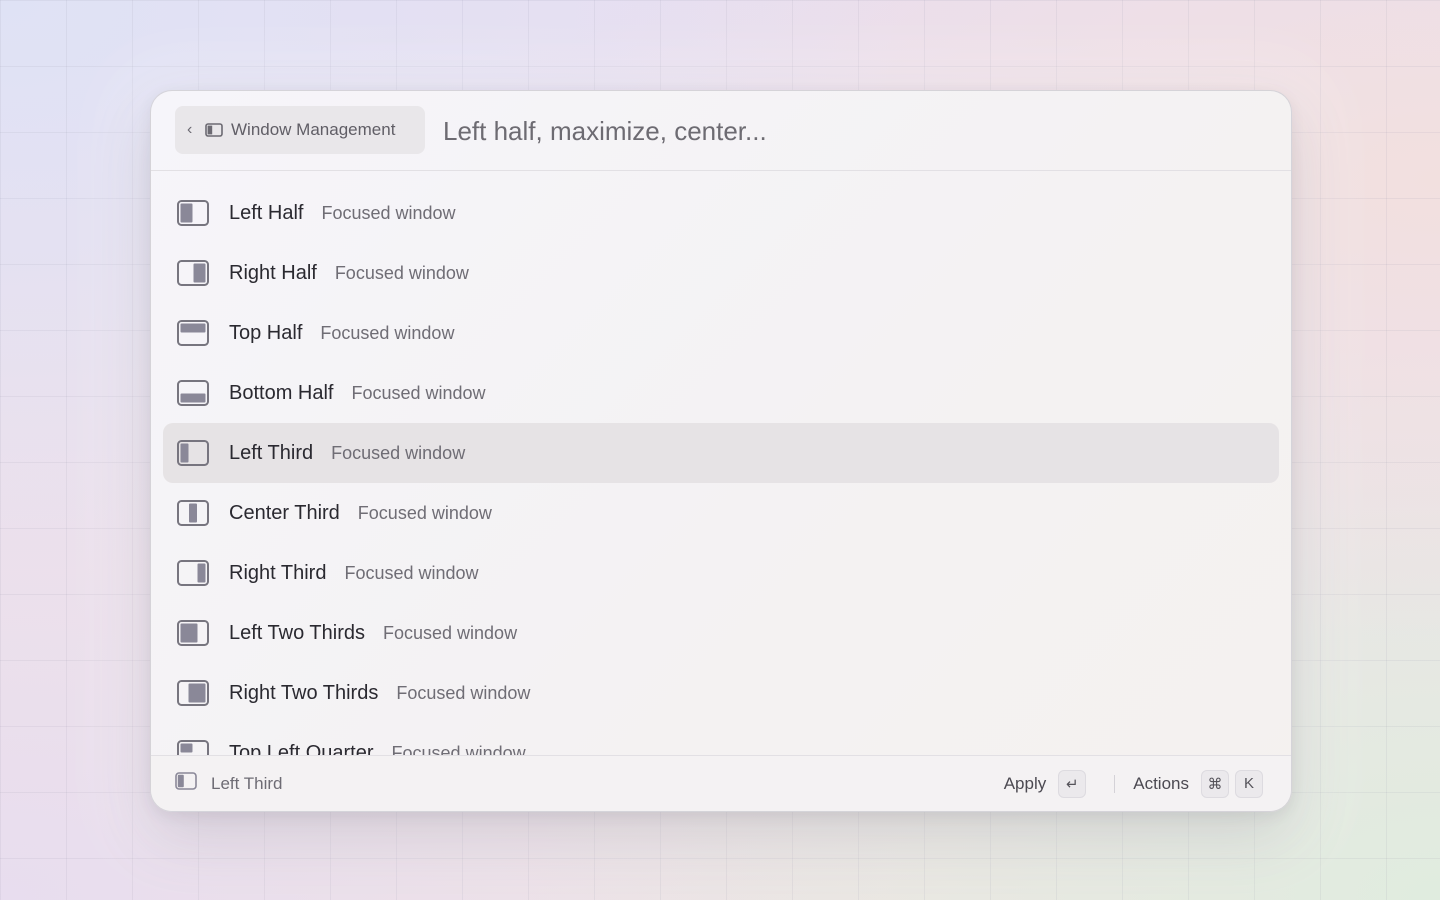 This screenshot has height=900, width=1440. I want to click on search-bar: ‹ Window Management, so click(721, 131).